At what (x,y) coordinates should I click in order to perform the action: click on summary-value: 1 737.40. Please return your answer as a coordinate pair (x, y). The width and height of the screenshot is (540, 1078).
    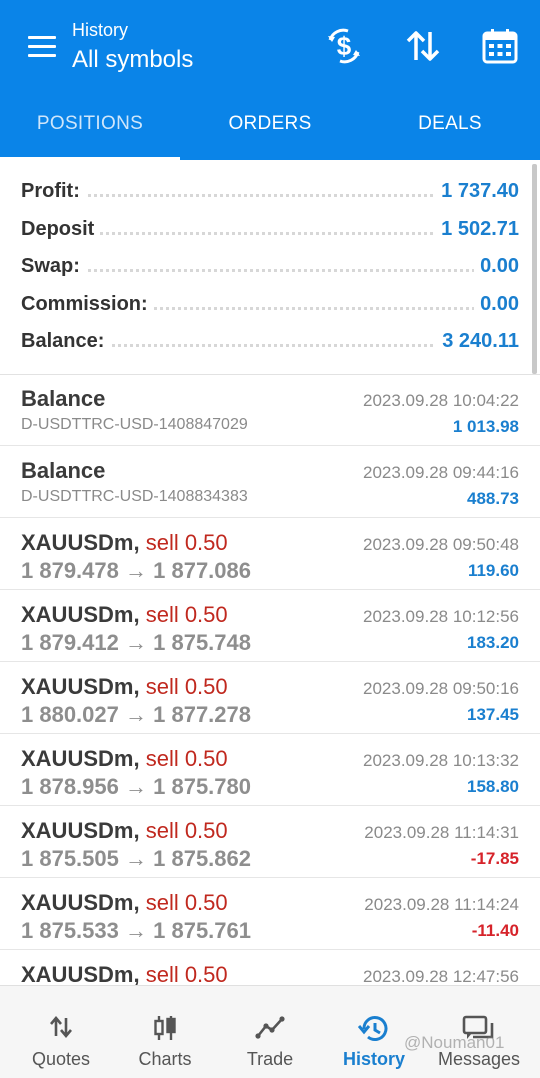
    Looking at the image, I should click on (477, 191).